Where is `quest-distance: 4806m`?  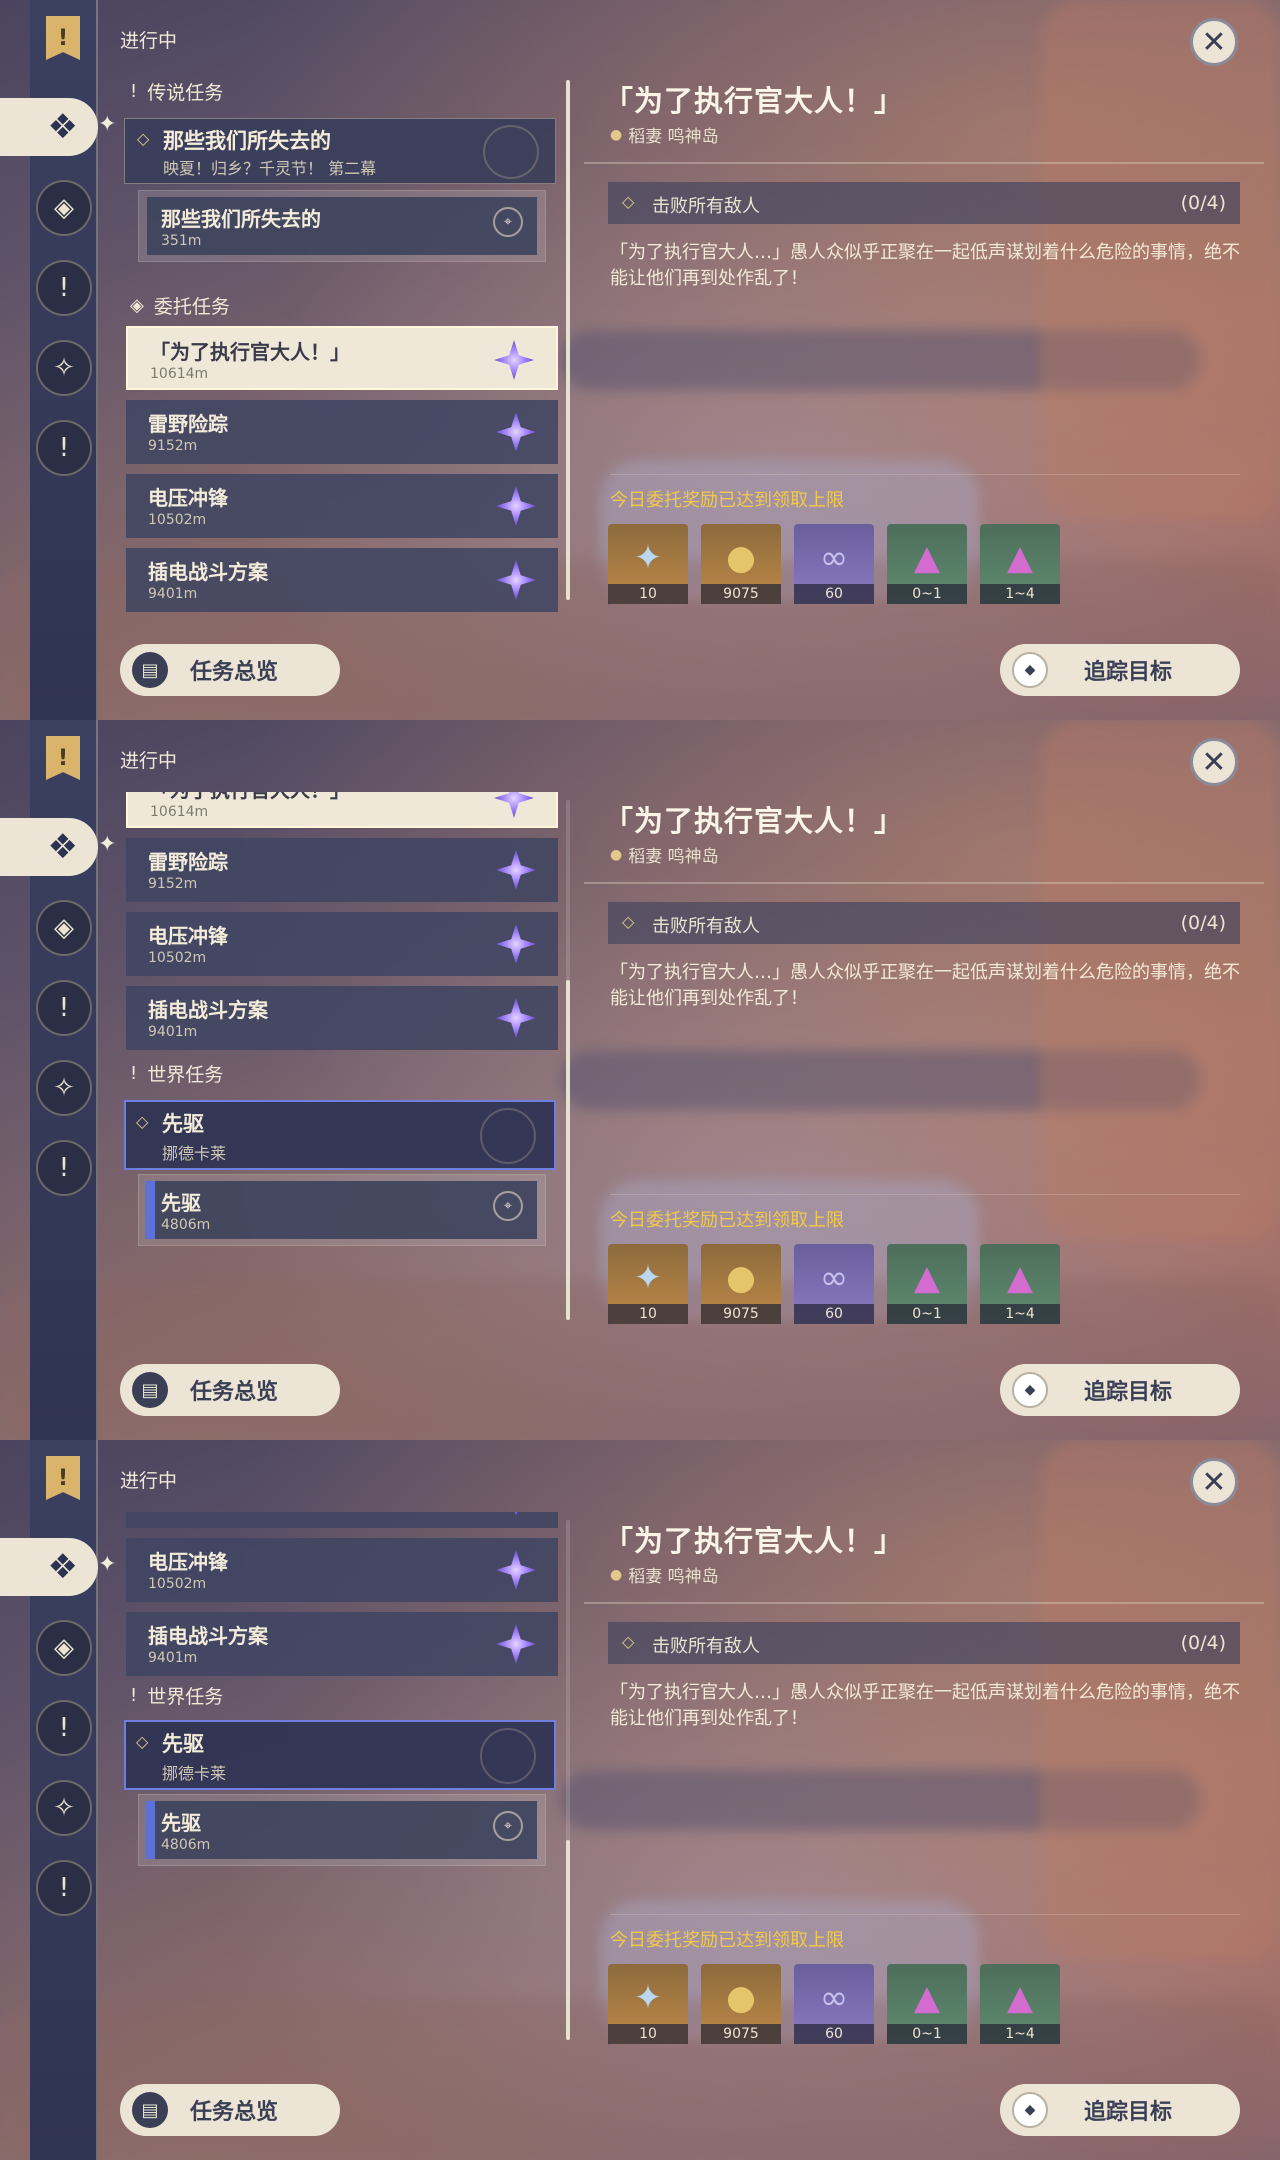
quest-distance: 4806m is located at coordinates (186, 1225).